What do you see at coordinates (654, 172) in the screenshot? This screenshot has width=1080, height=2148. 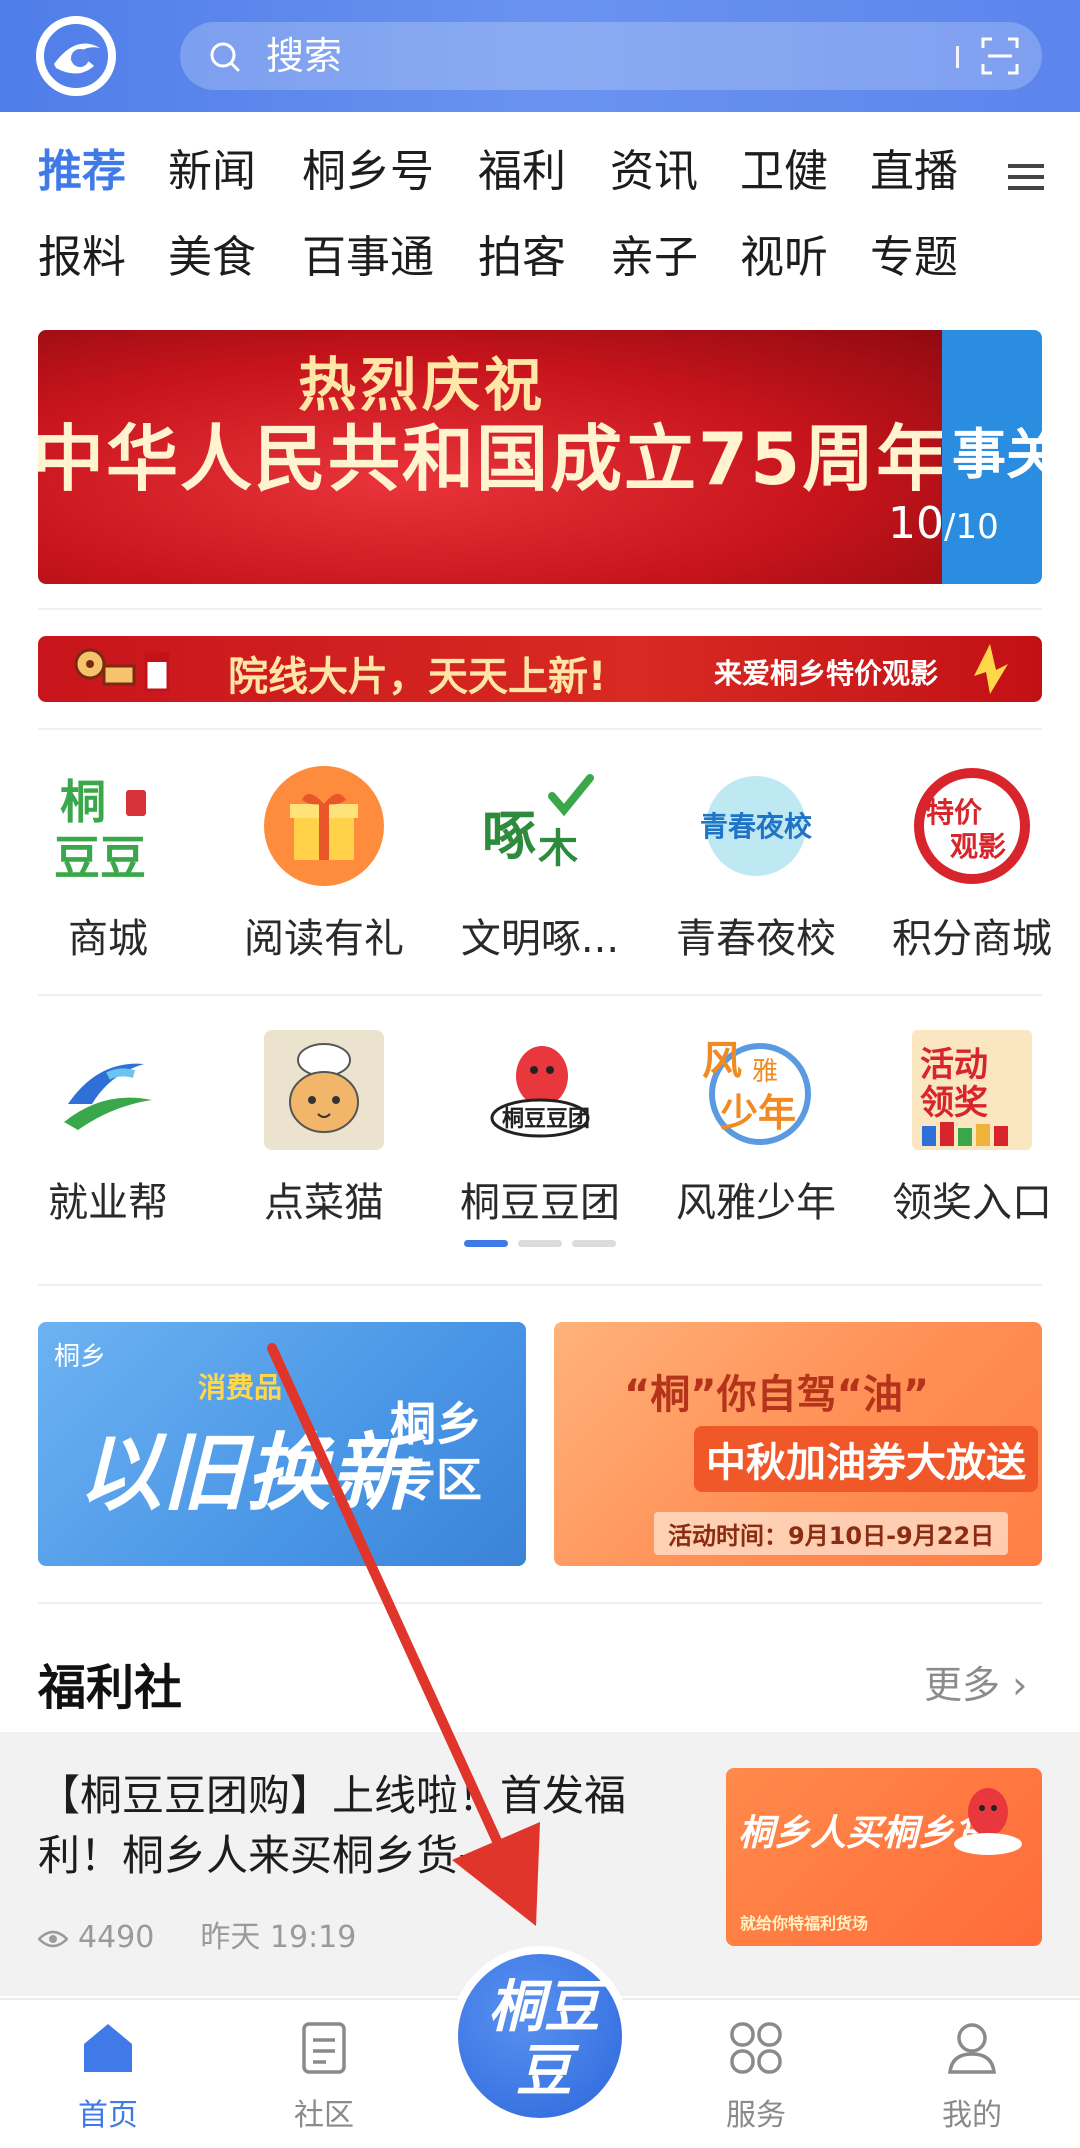 I see `tab-info: 资讯` at bounding box center [654, 172].